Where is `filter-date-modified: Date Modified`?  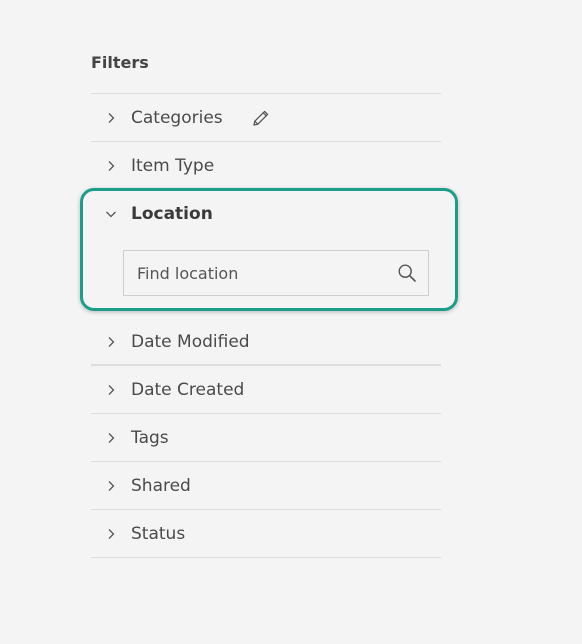
filter-date-modified: Date Modified is located at coordinates (266, 342).